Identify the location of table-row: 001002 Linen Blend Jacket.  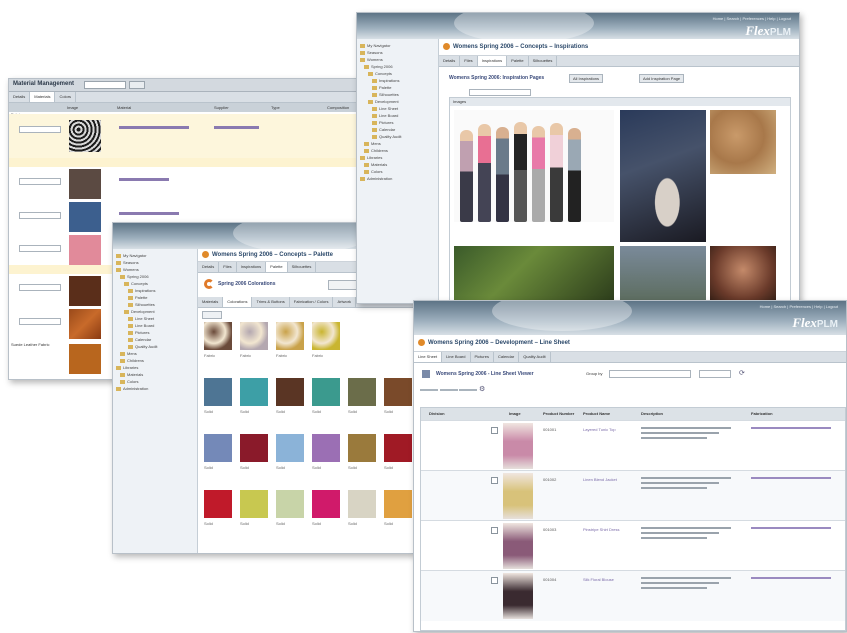
(633, 495).